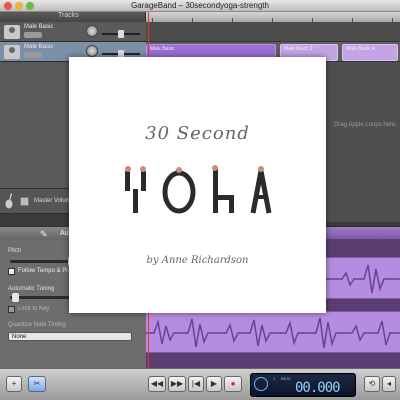  What do you see at coordinates (177, 384) in the screenshot?
I see `fast-forward-button: ▶▶` at bounding box center [177, 384].